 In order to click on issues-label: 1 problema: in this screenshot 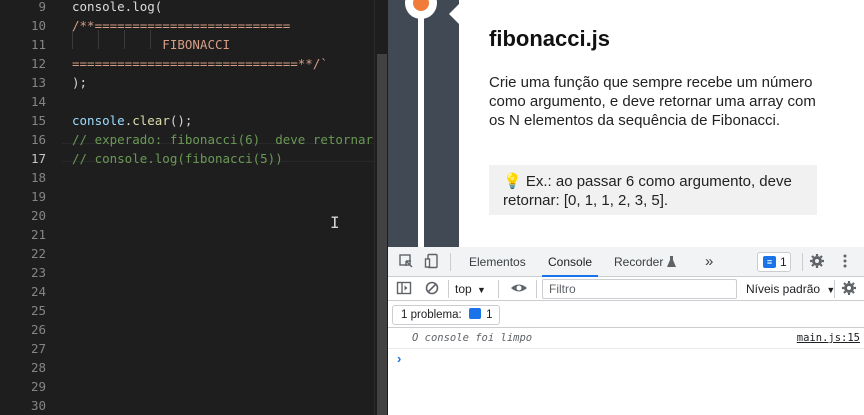, I will do `click(431, 315)`.